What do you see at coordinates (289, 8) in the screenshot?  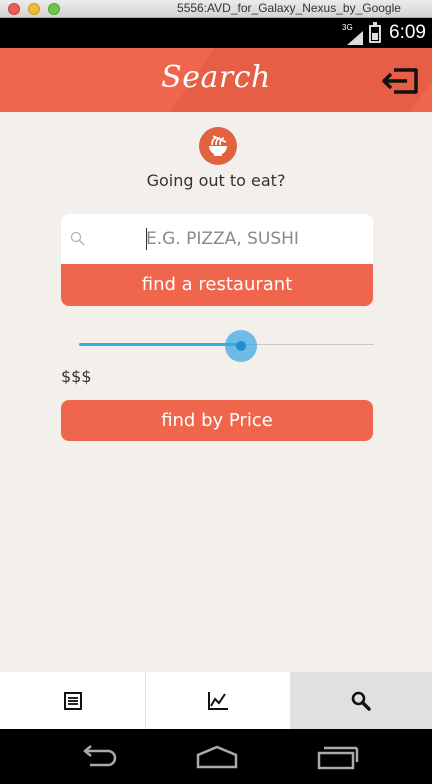 I see `window-title: 5556:AVD_for_Galaxy_Nexus_by_Google` at bounding box center [289, 8].